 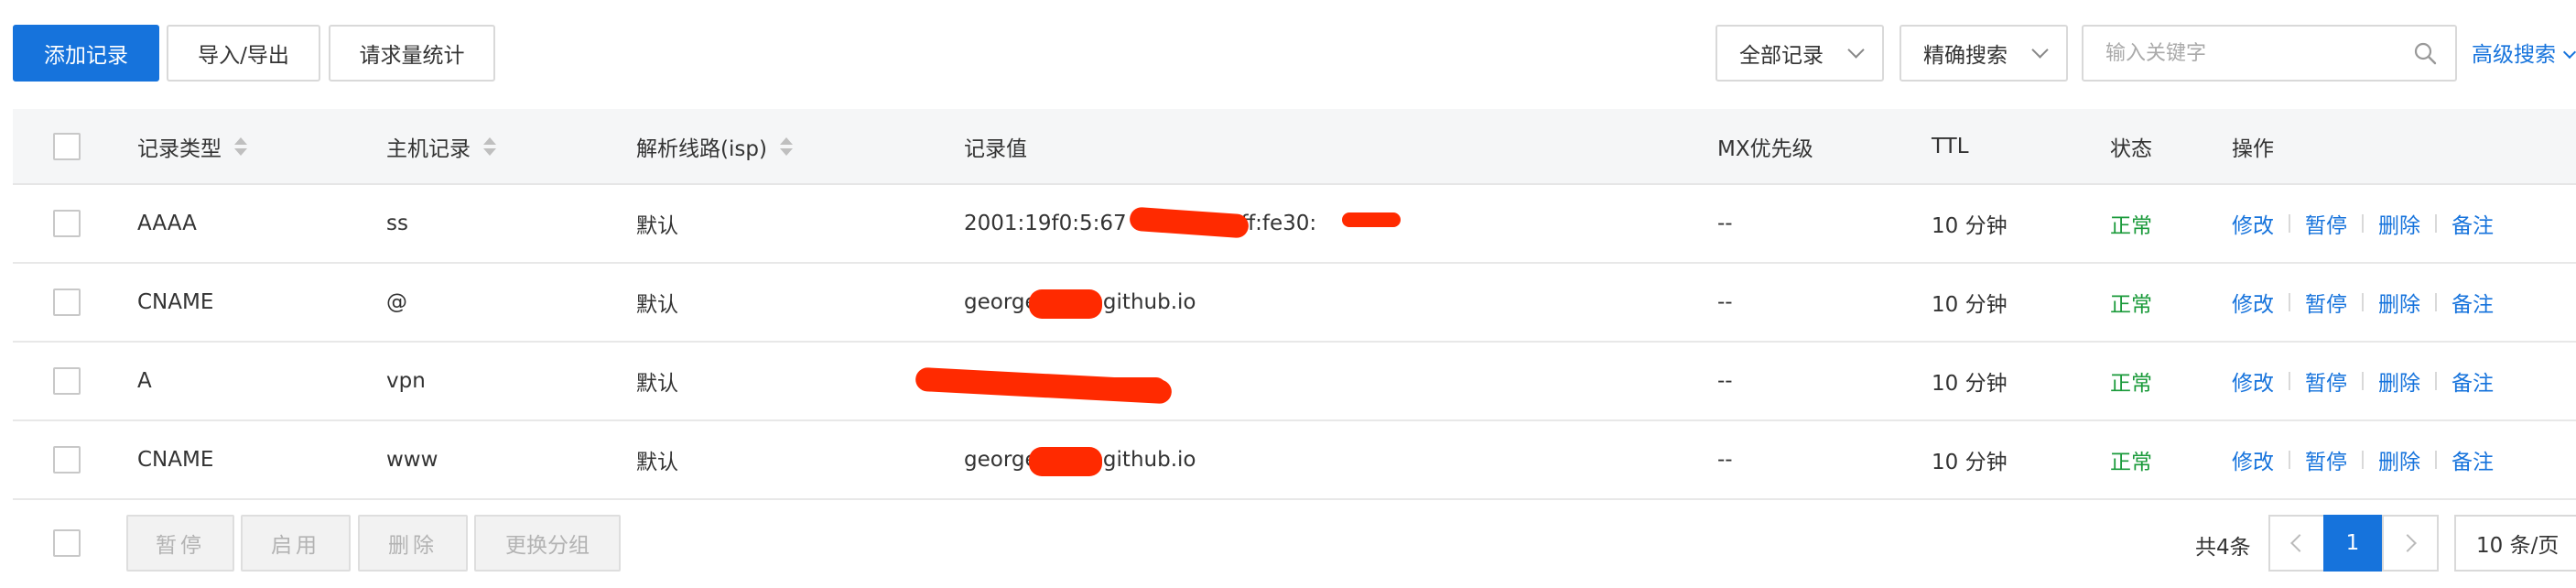 I want to click on next-page-button, so click(x=2411, y=543).